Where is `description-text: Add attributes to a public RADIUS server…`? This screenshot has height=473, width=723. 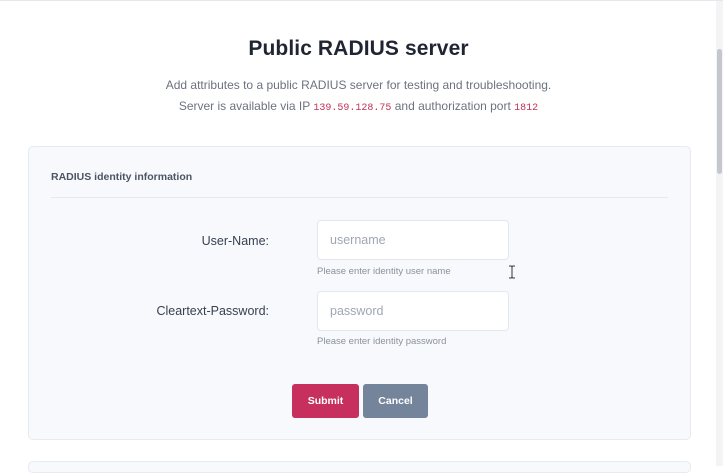 description-text: Add attributes to a public RADIUS server… is located at coordinates (358, 85).